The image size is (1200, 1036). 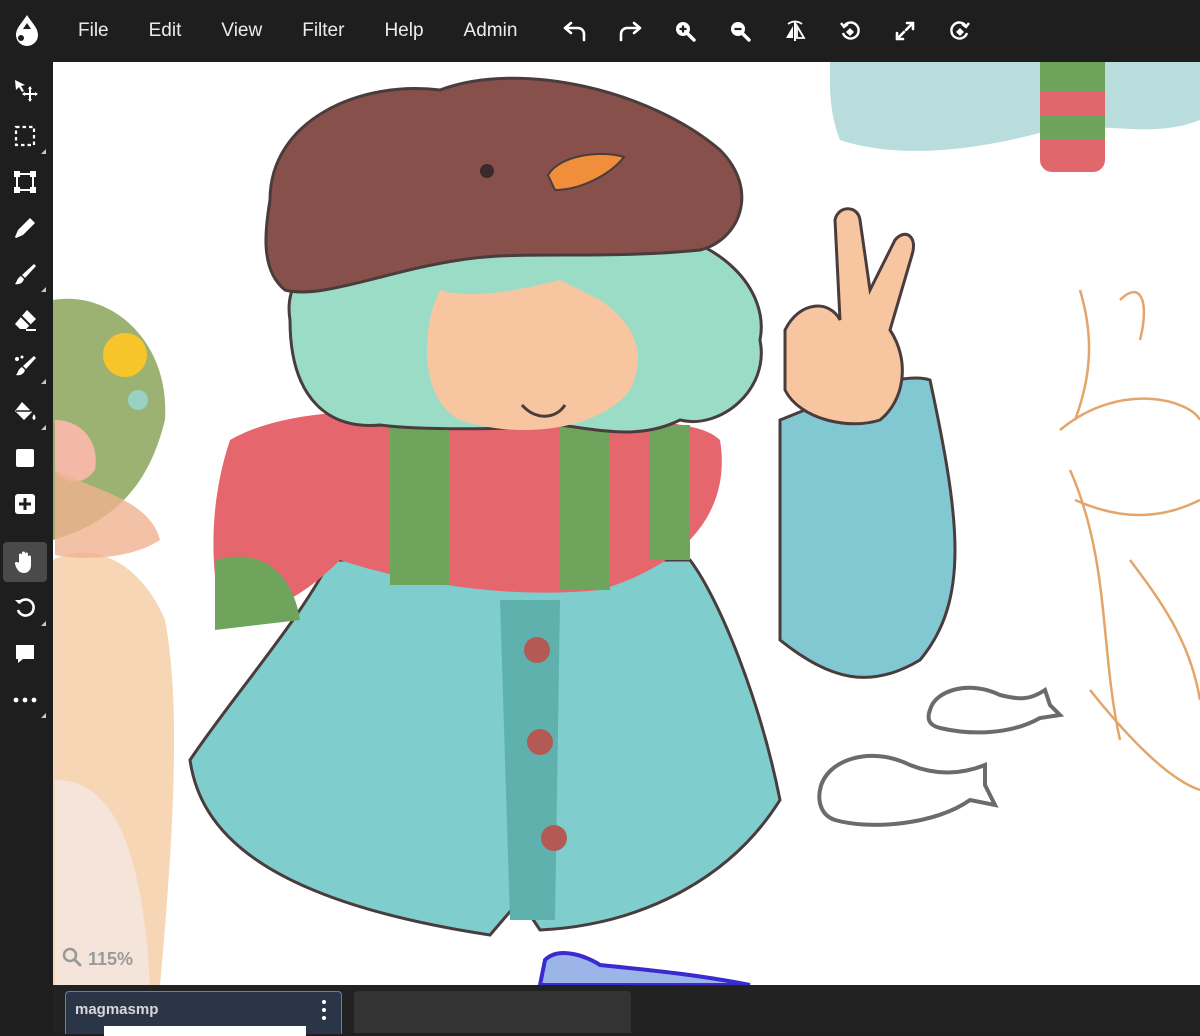 I want to click on hand-pan-icon, so click(x=25, y=562).